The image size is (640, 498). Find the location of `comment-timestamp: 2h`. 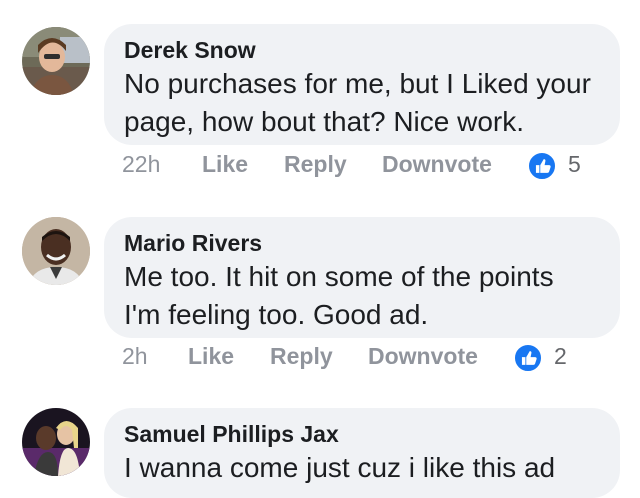

comment-timestamp: 2h is located at coordinates (135, 356).